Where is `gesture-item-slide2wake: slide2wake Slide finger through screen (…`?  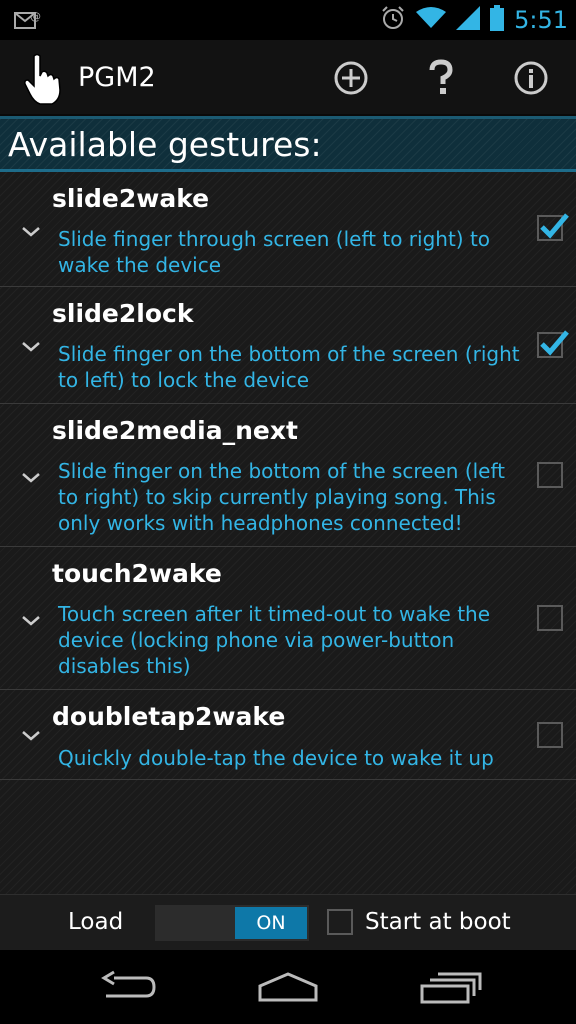 gesture-item-slide2wake: slide2wake Slide finger through screen (… is located at coordinates (288, 229).